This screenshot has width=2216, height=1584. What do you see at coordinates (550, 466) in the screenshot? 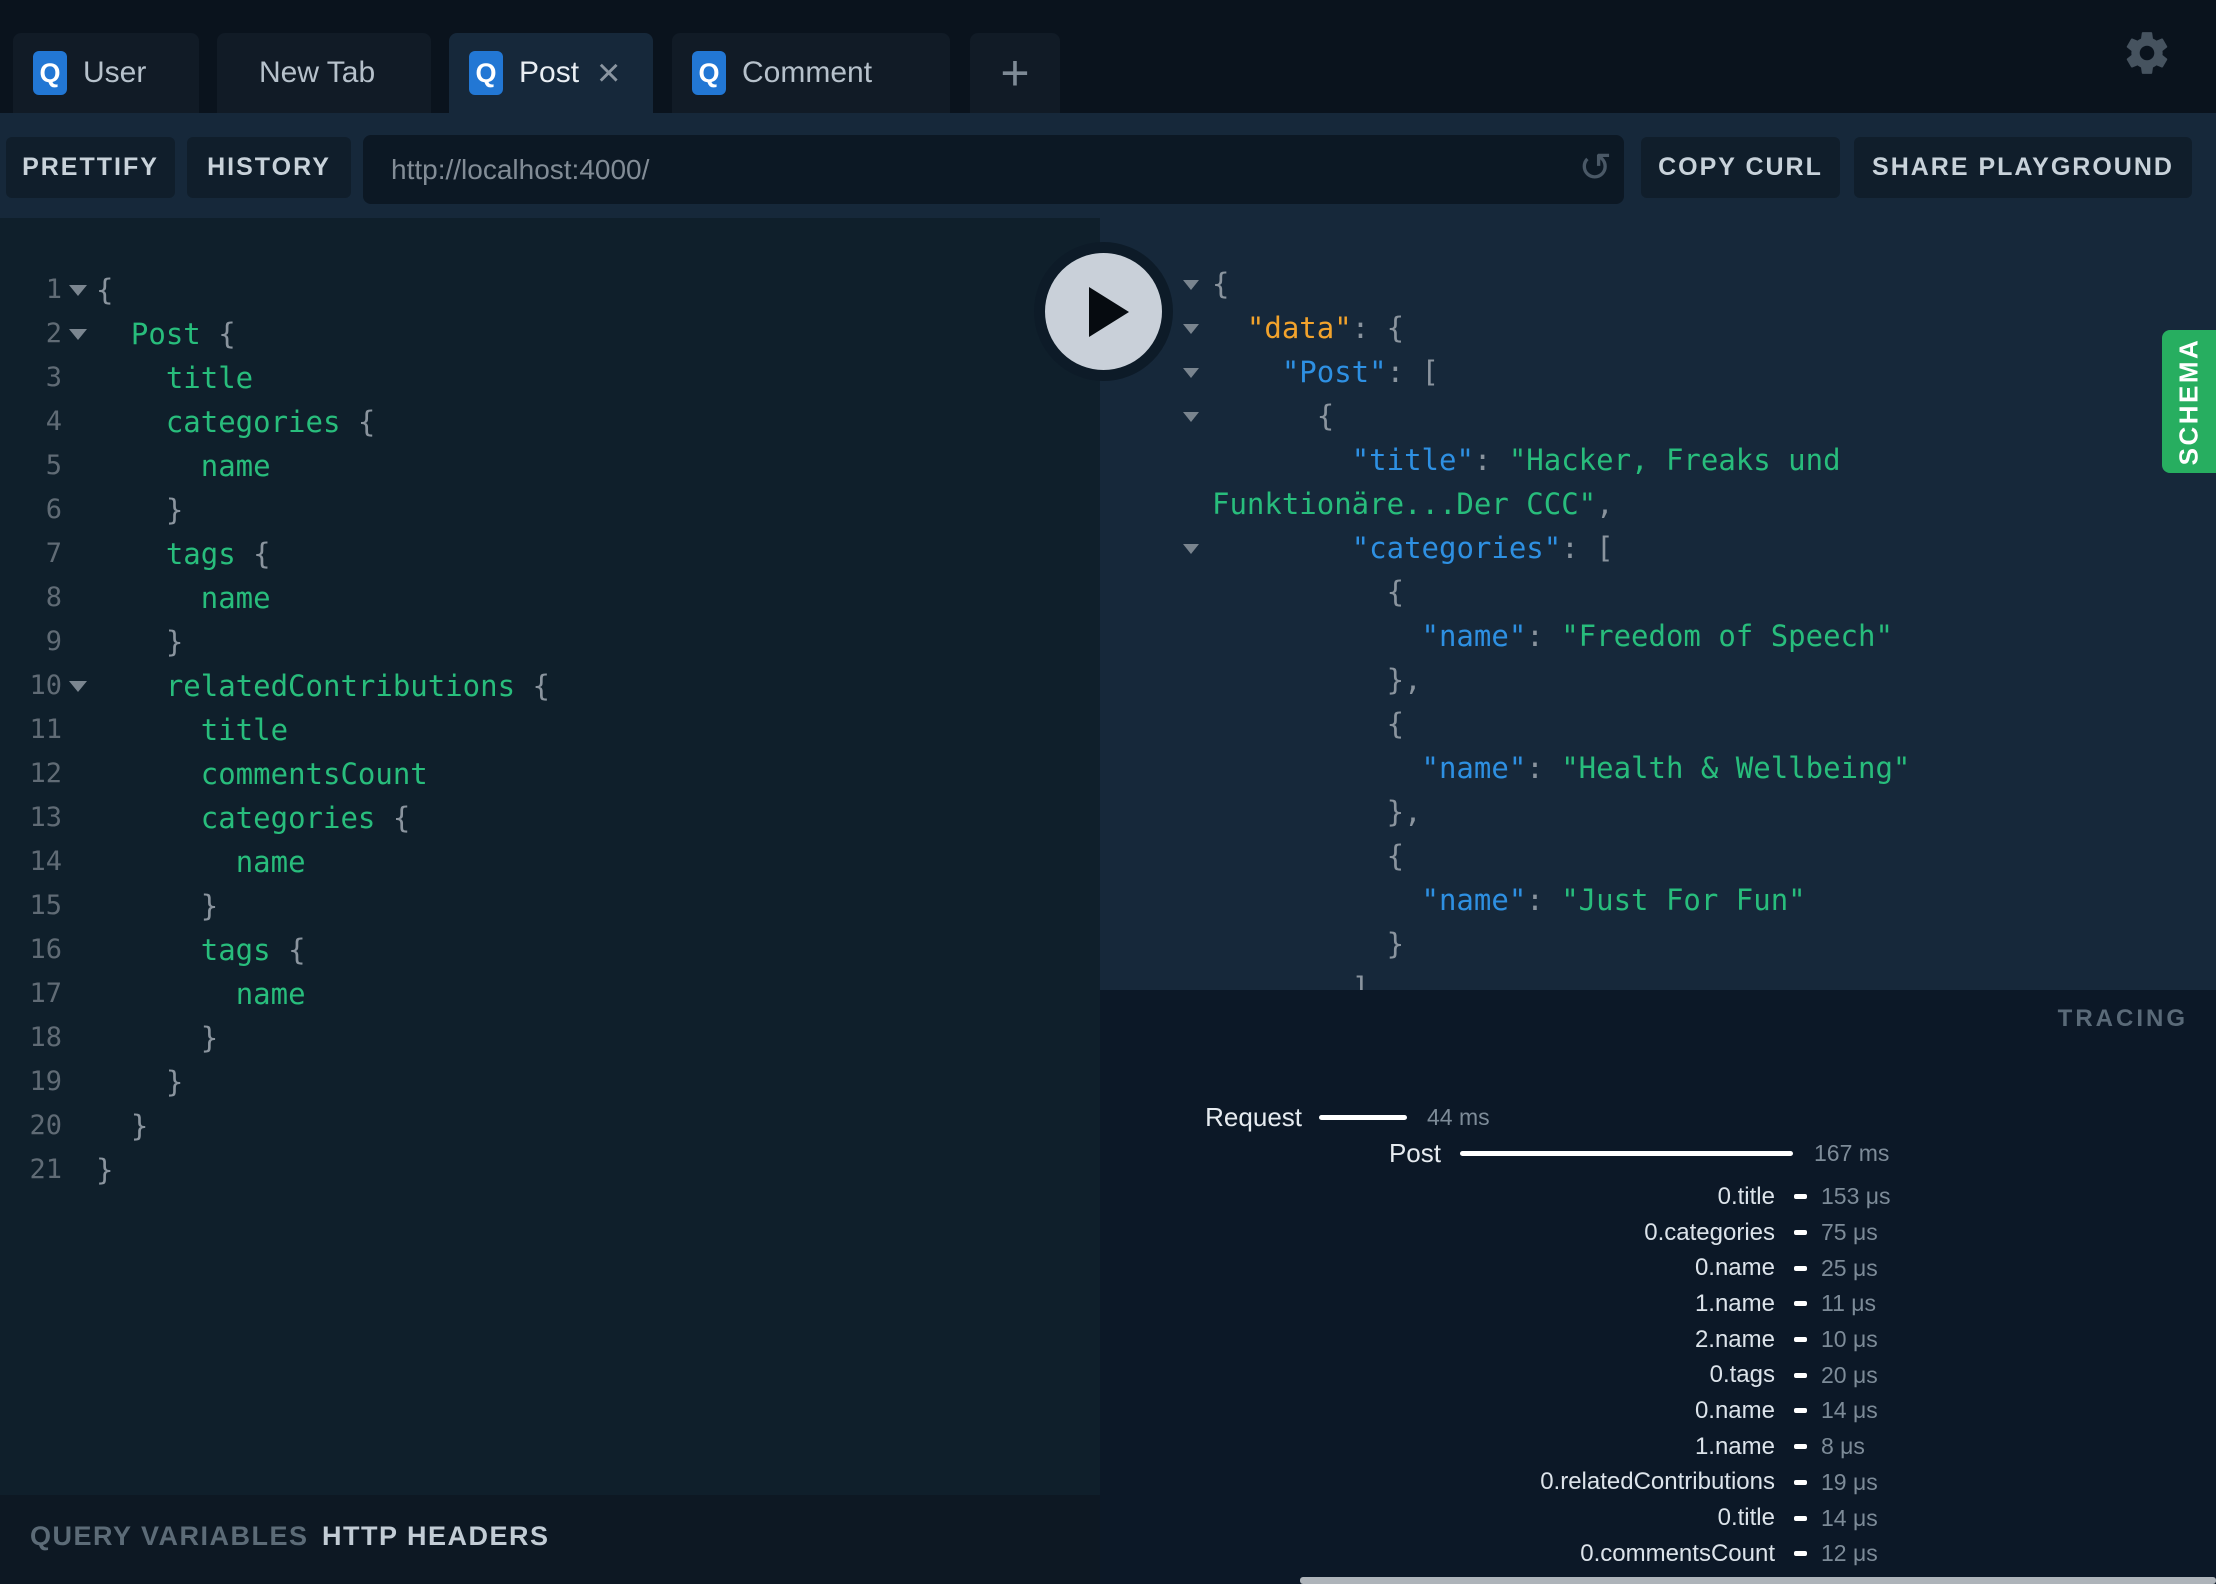
I see `query-line: 5 name` at bounding box center [550, 466].